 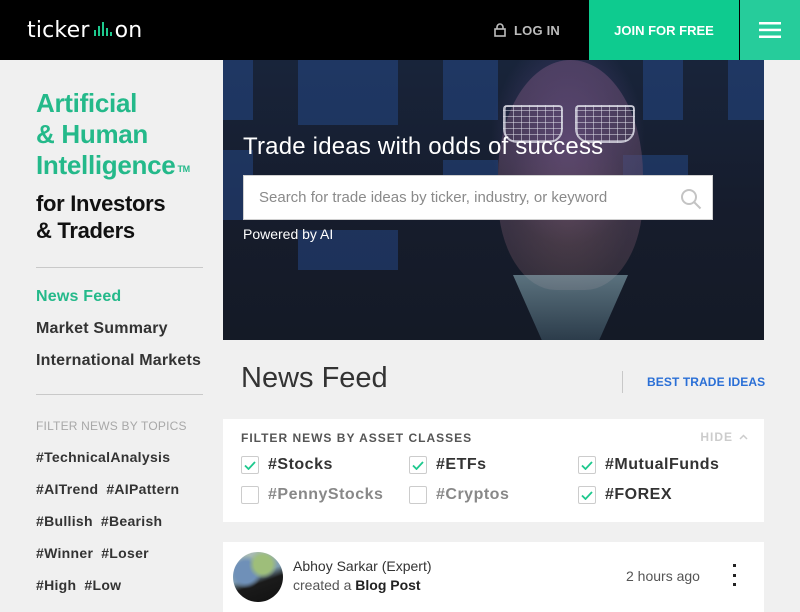 What do you see at coordinates (473, 494) in the screenshot?
I see `checkbox-label: #Cryptos` at bounding box center [473, 494].